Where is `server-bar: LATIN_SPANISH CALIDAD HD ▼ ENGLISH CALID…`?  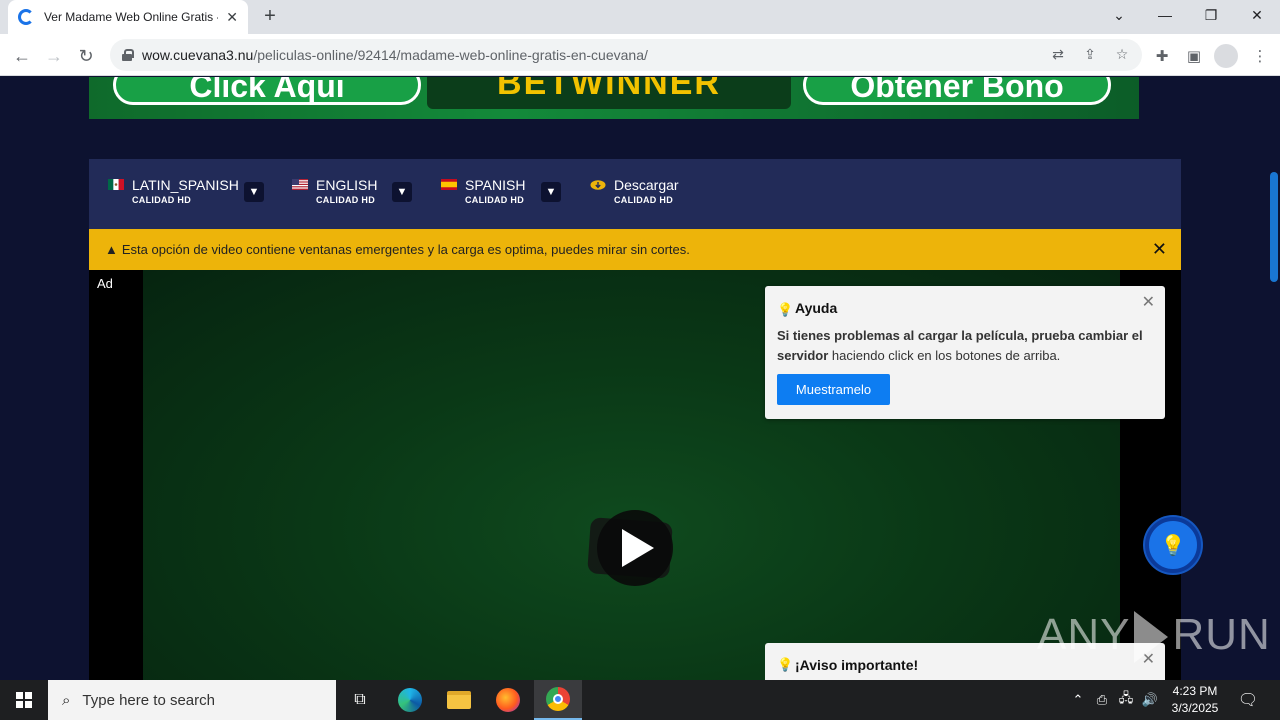 server-bar: LATIN_SPANISH CALIDAD HD ▼ ENGLISH CALID… is located at coordinates (635, 194).